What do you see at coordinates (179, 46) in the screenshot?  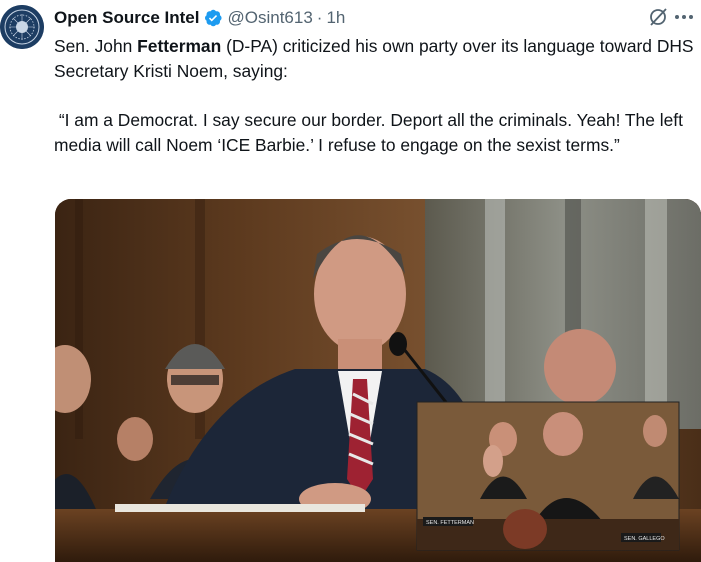 I see `text-bold-name: Fetterman` at bounding box center [179, 46].